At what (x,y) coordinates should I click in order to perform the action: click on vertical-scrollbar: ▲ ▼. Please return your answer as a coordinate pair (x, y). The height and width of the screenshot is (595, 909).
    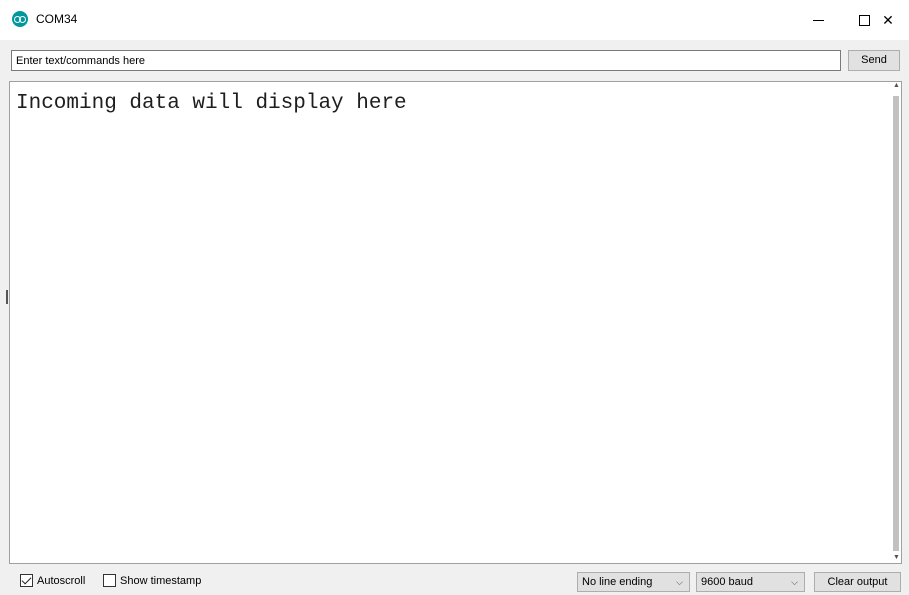
    Looking at the image, I should click on (896, 322).